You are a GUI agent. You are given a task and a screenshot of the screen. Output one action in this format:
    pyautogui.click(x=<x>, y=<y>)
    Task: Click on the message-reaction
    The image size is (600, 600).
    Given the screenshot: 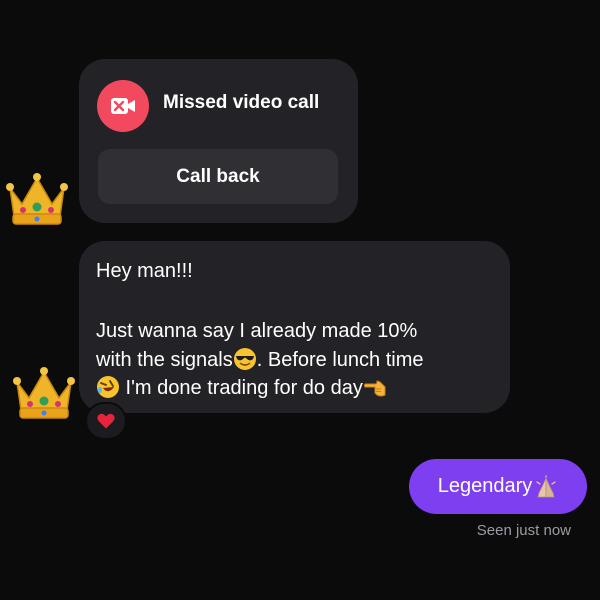 What is the action you would take?
    pyautogui.click(x=106, y=421)
    